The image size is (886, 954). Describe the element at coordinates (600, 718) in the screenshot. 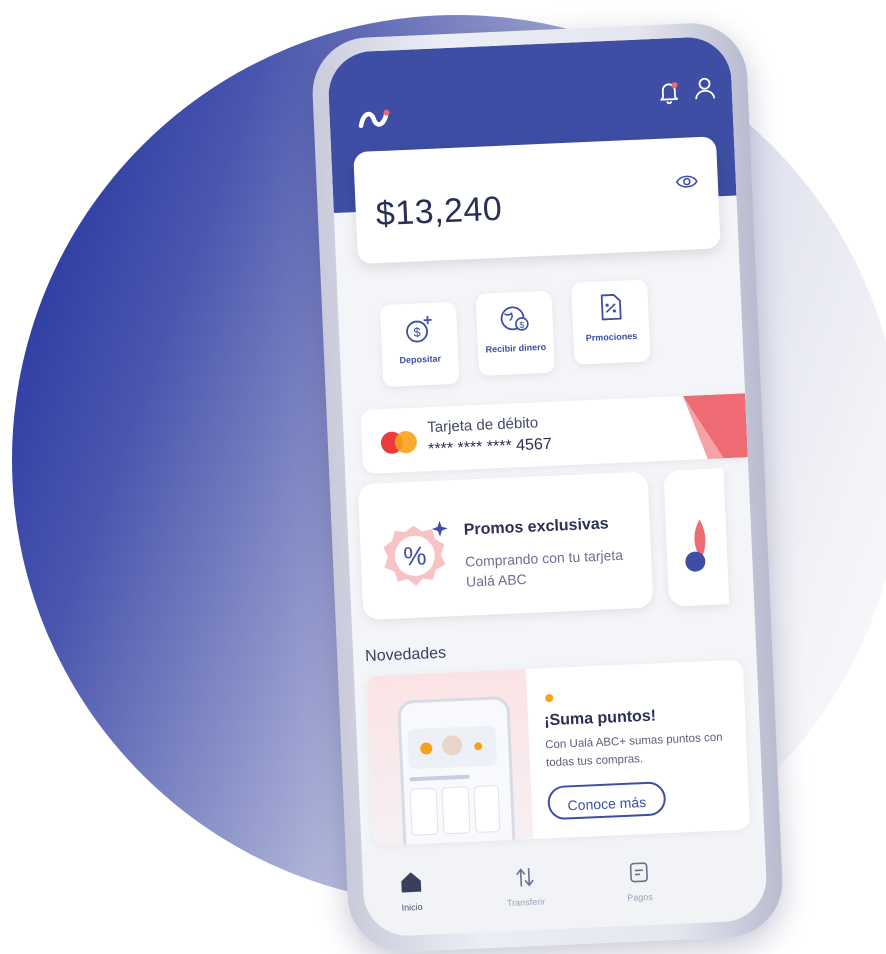

I see `news-heading: ¡Suma puntos!` at that location.